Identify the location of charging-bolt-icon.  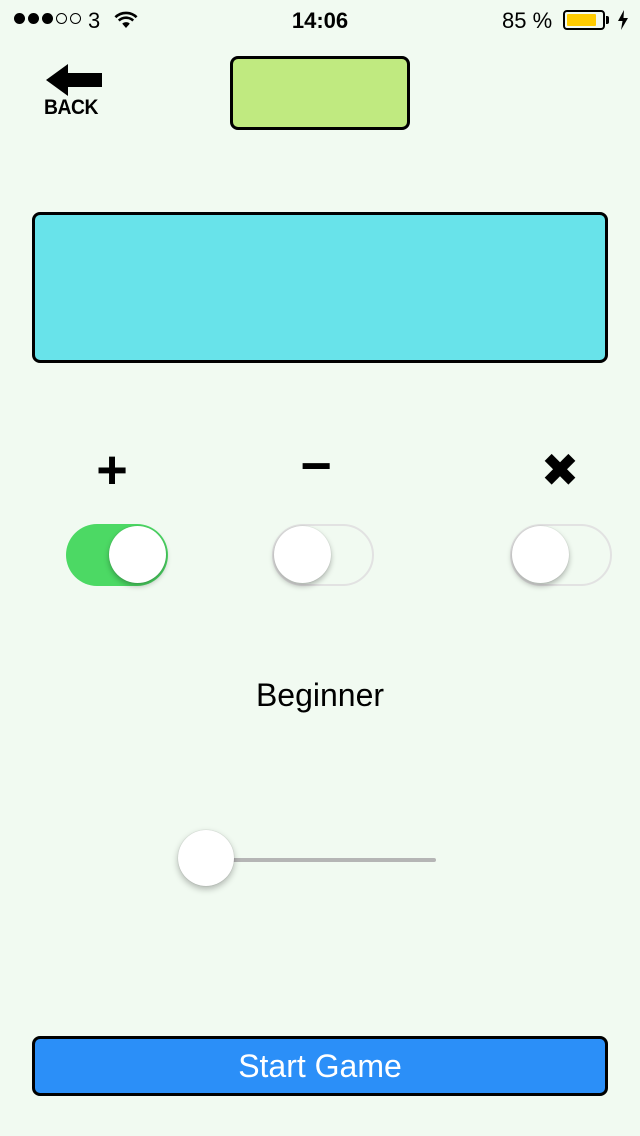
(623, 20).